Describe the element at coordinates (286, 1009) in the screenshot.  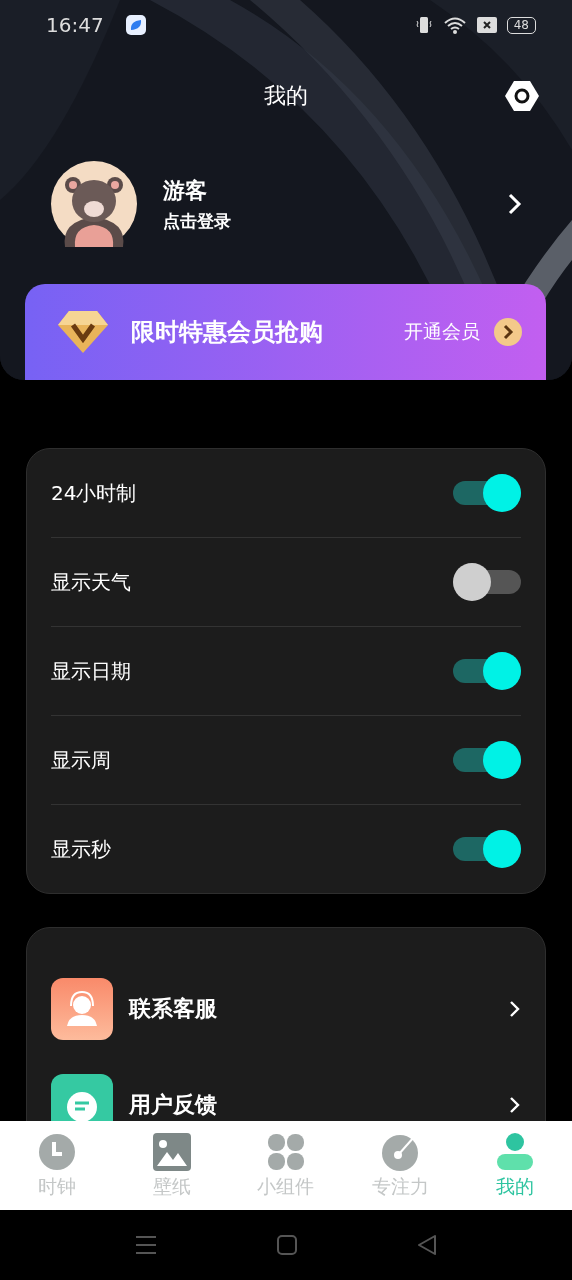
I see `menu-item: 联系客服` at that location.